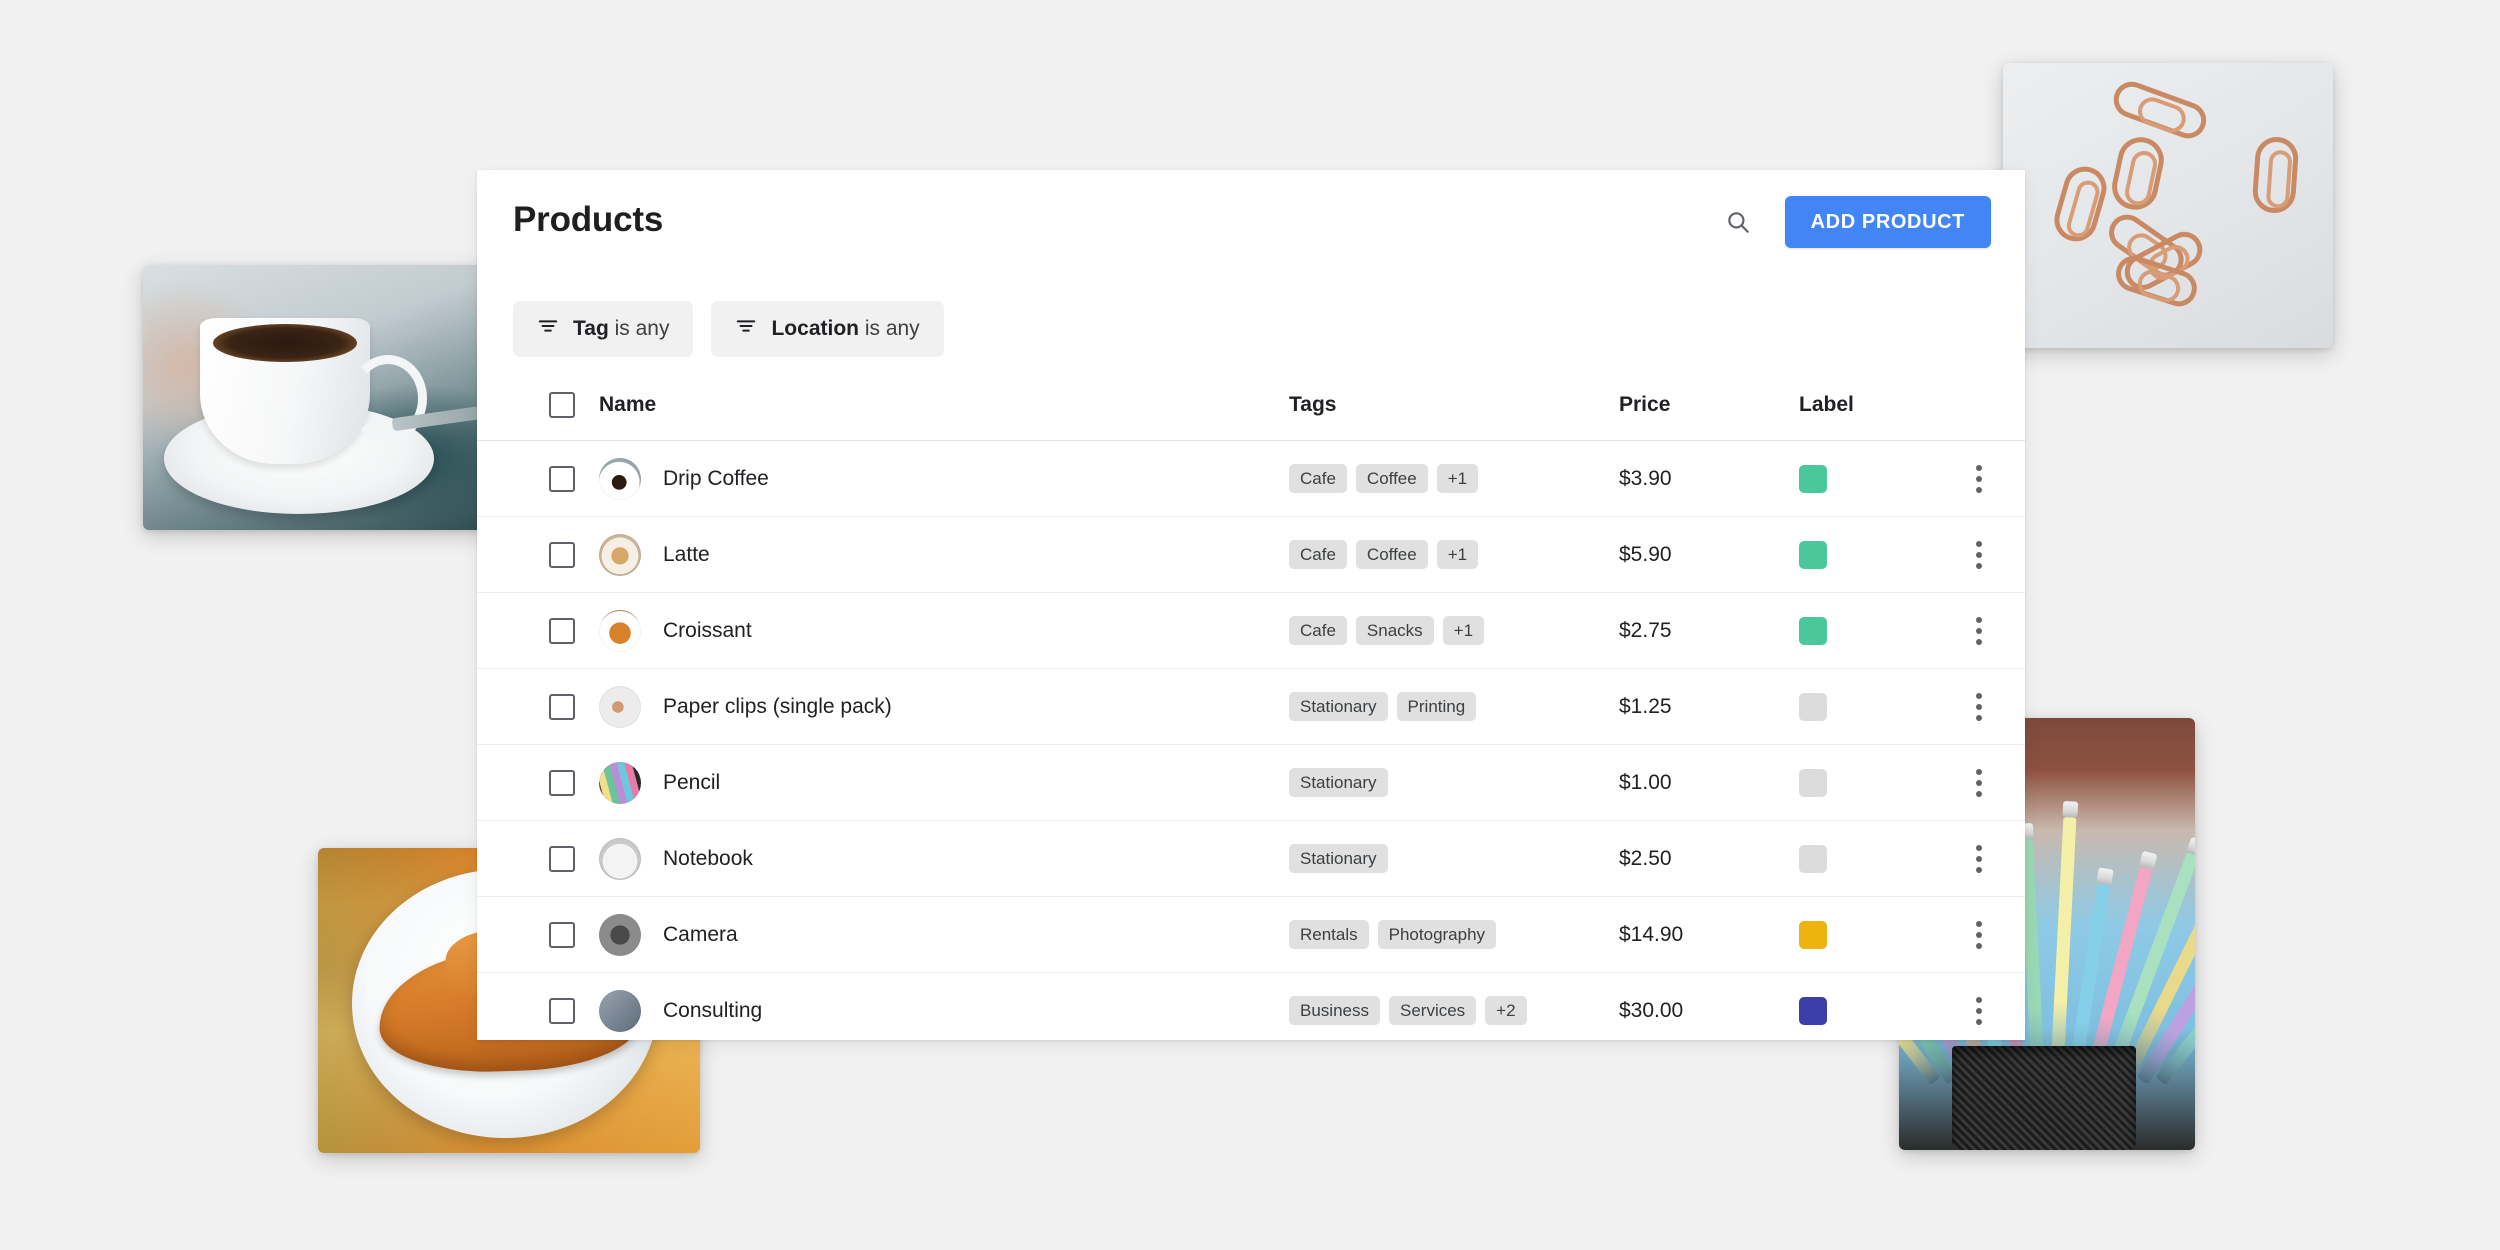 The width and height of the screenshot is (2500, 1250). Describe the element at coordinates (1506, 1010) in the screenshot. I see `product-tag-overflow: +2` at that location.